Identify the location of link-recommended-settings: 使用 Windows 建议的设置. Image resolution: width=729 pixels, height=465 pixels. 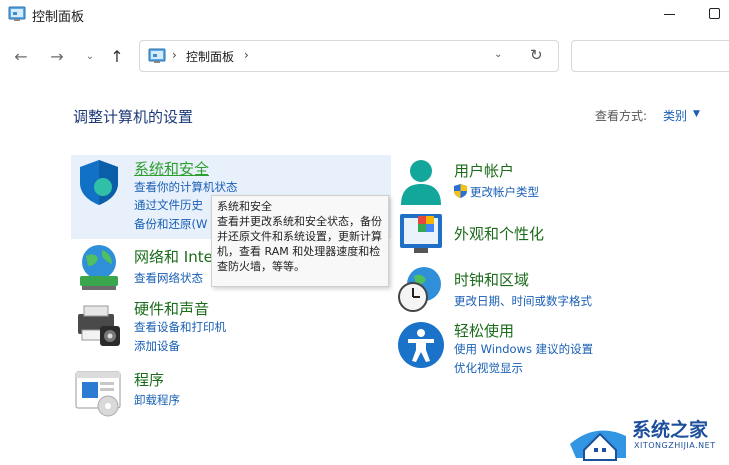
(523, 349).